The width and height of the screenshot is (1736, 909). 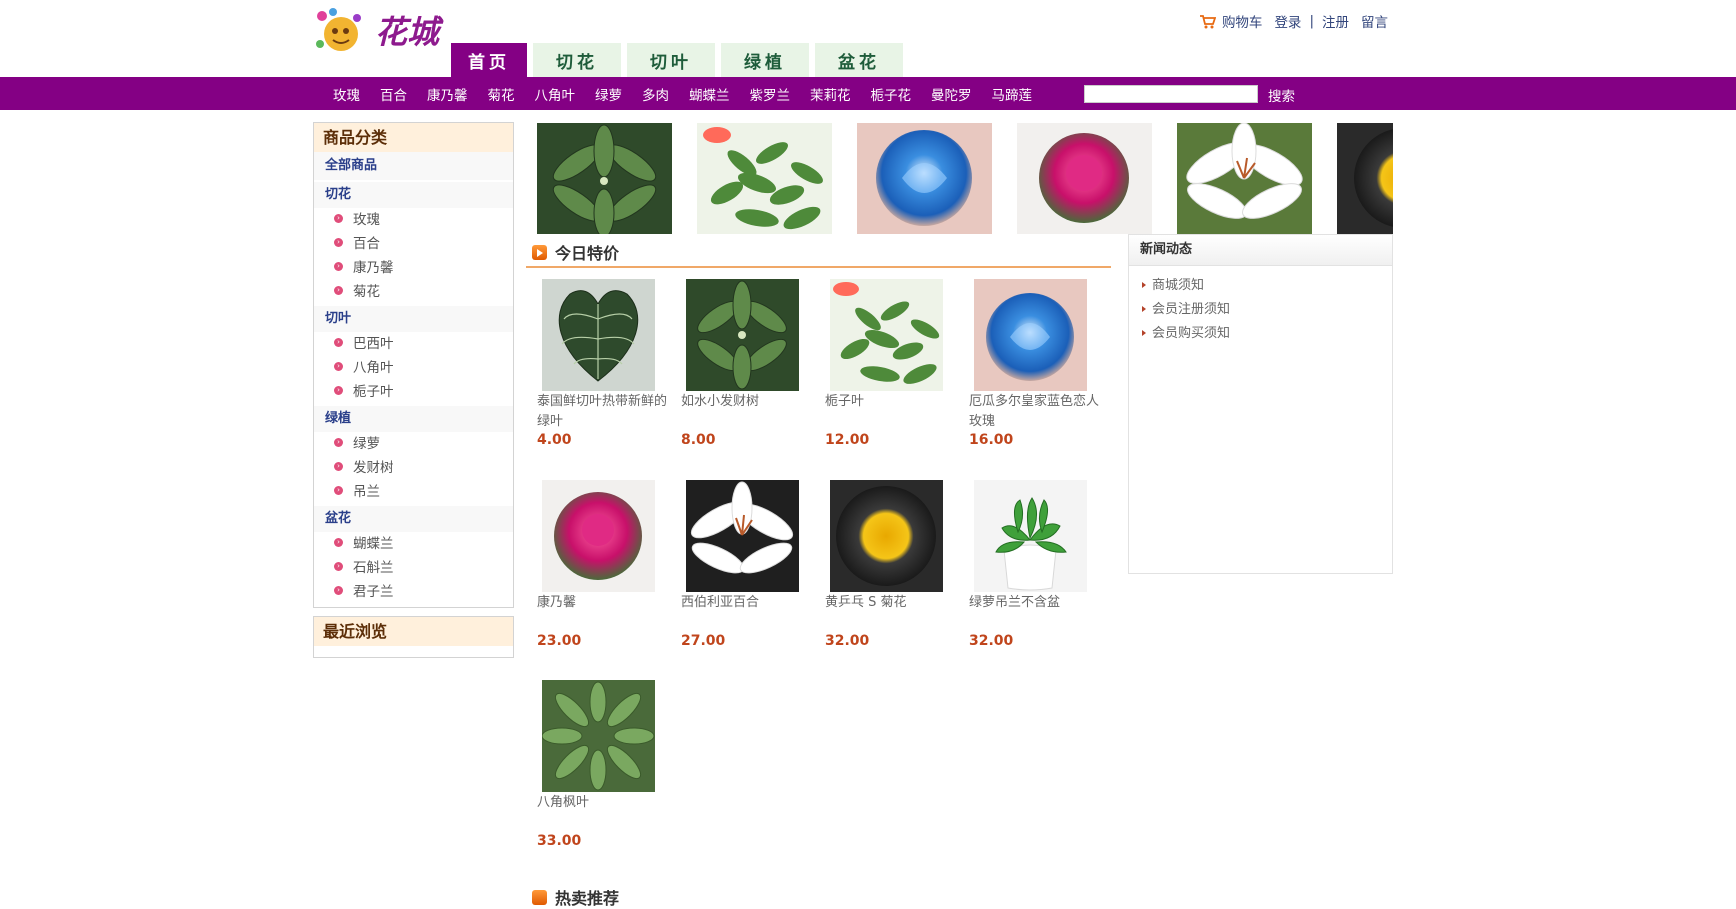 What do you see at coordinates (539, 252) in the screenshot?
I see `section-arrow-icon` at bounding box center [539, 252].